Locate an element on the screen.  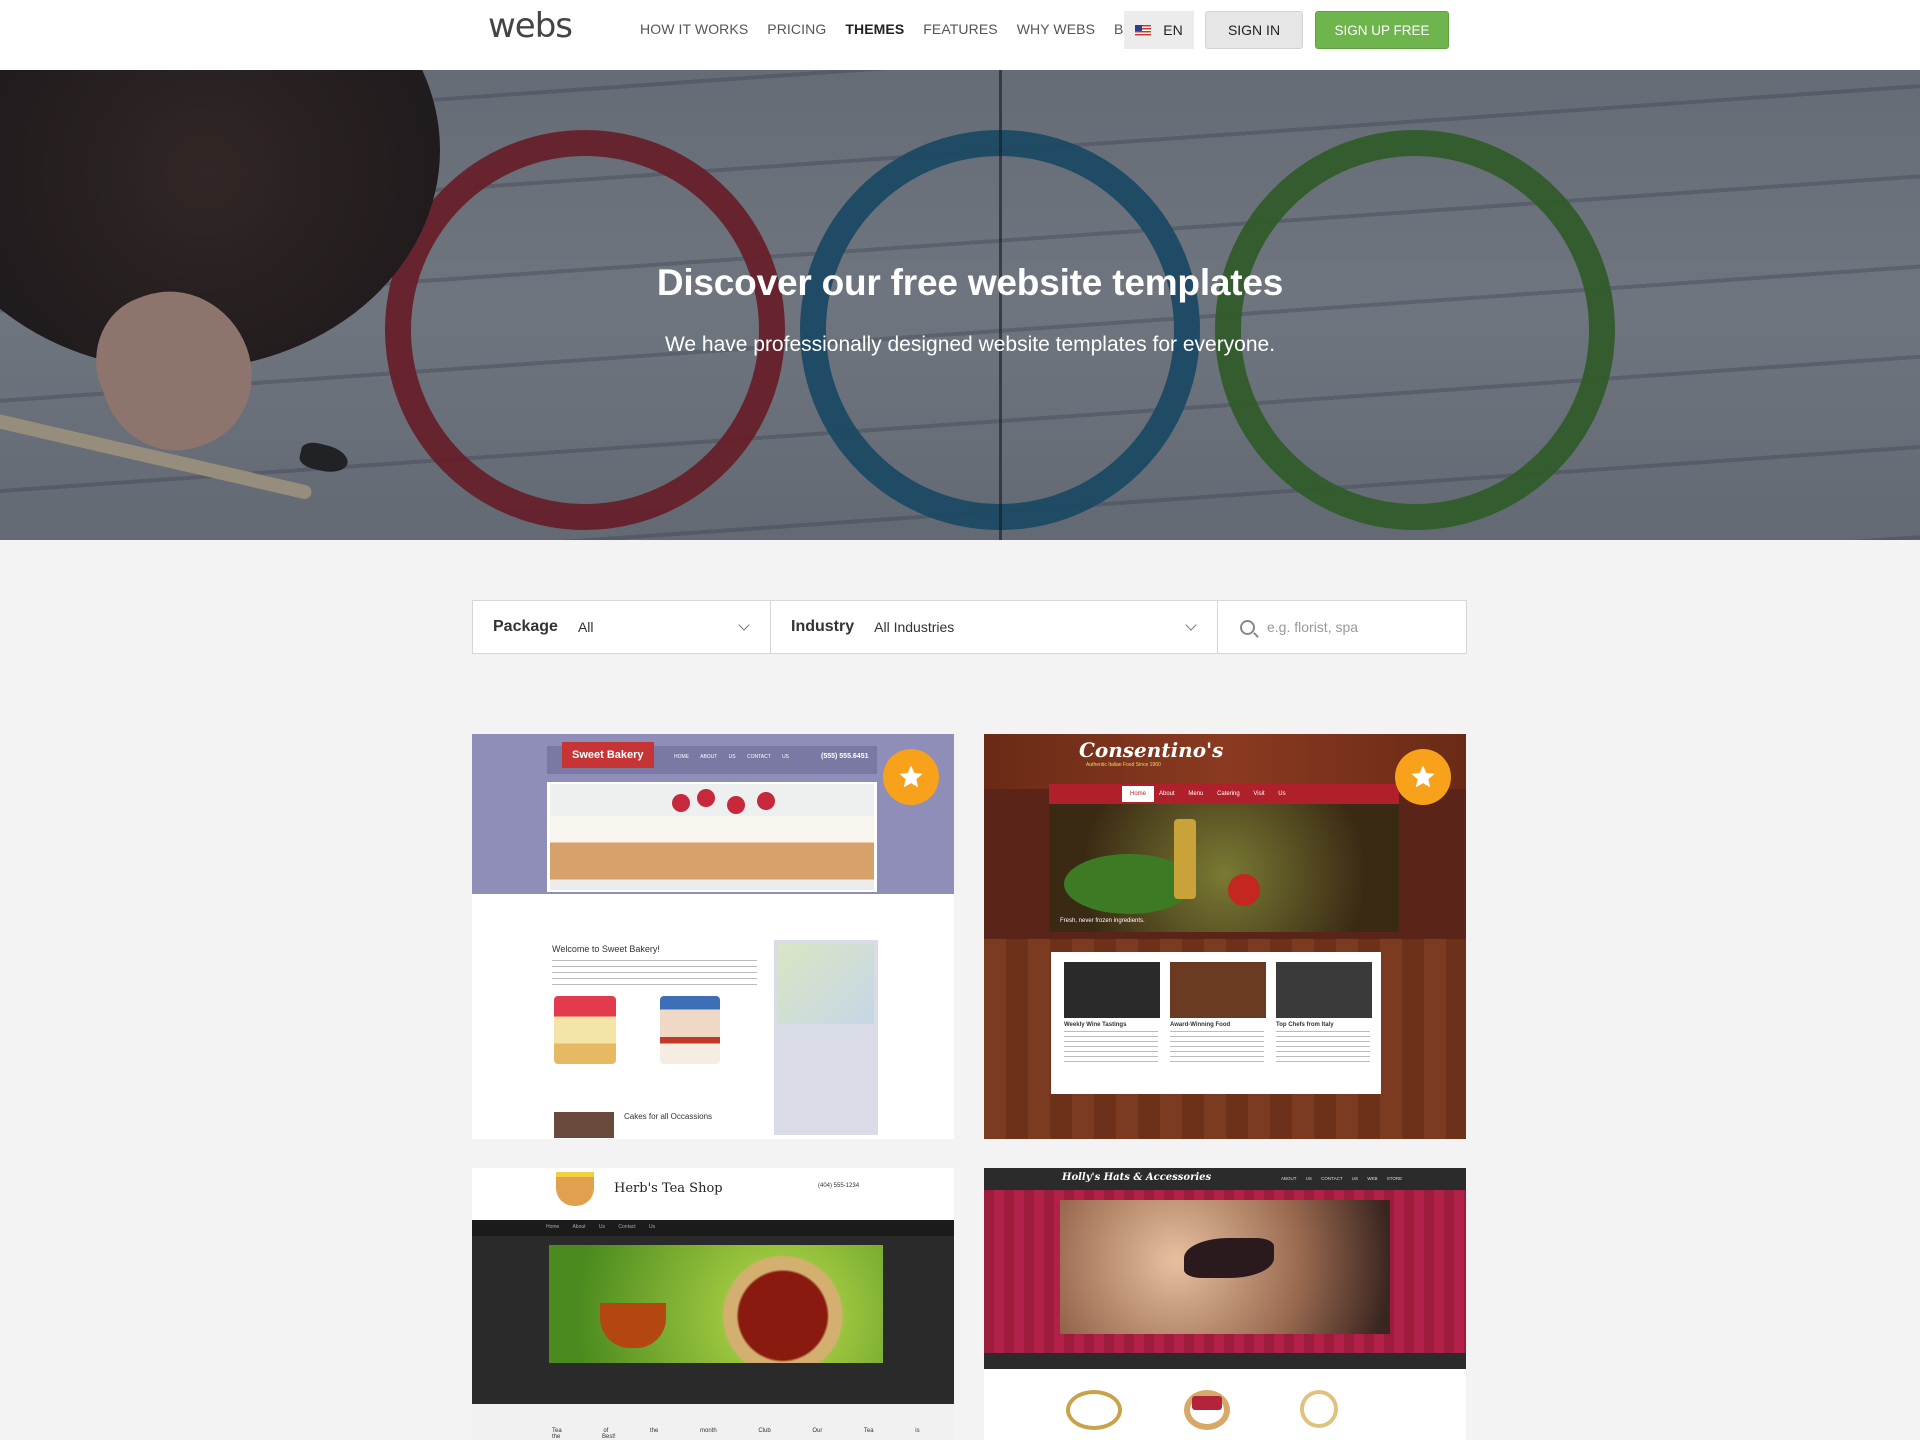
template-nav-catering: Catering is located at coordinates (1228, 794).